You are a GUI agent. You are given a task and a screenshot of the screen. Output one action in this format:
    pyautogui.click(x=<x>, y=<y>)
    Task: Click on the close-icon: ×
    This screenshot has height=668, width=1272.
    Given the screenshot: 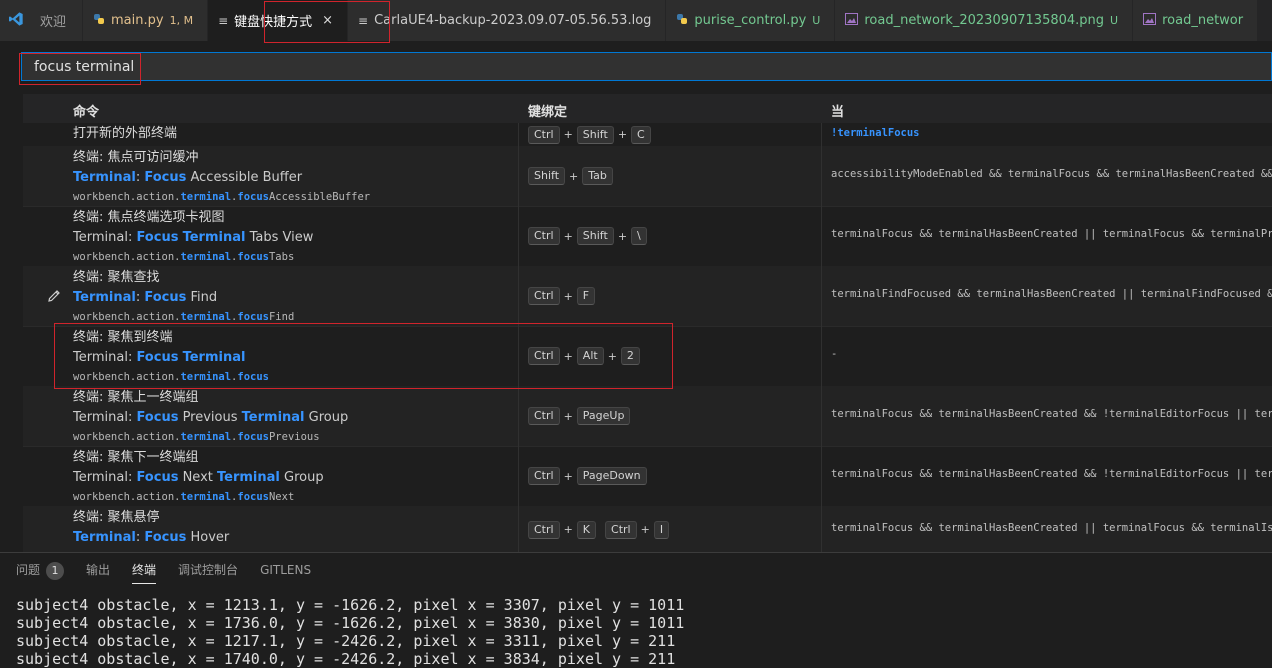 What is the action you would take?
    pyautogui.click(x=327, y=20)
    